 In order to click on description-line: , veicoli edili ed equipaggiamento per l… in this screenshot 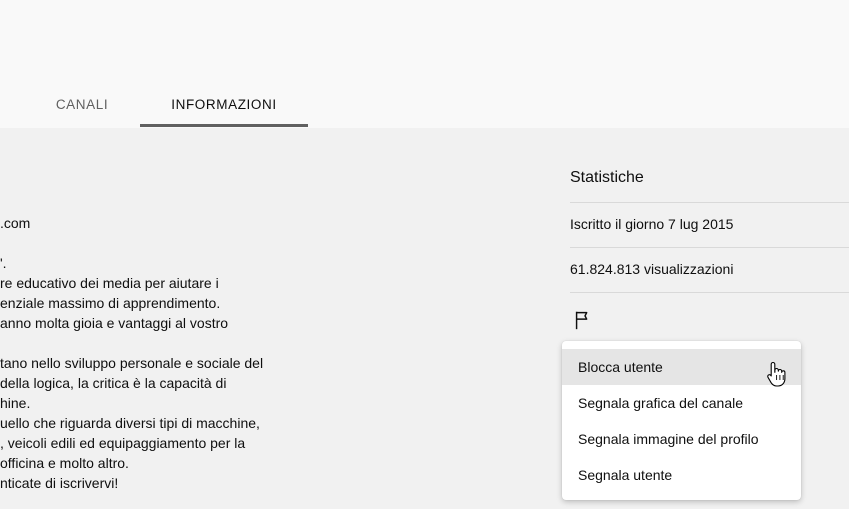, I will do `click(123, 443)`.